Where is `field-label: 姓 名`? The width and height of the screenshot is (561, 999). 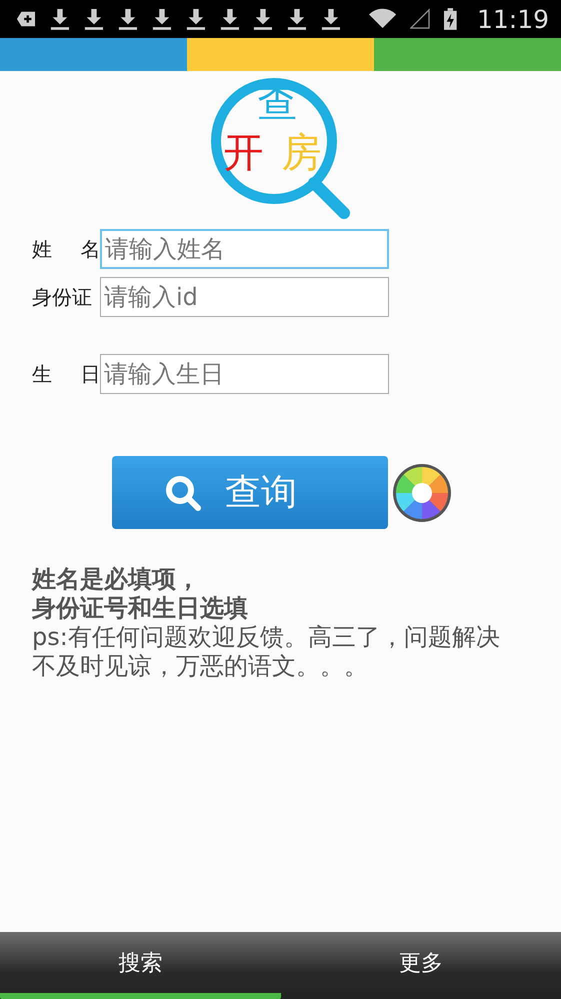 field-label: 姓 名 is located at coordinates (66, 249).